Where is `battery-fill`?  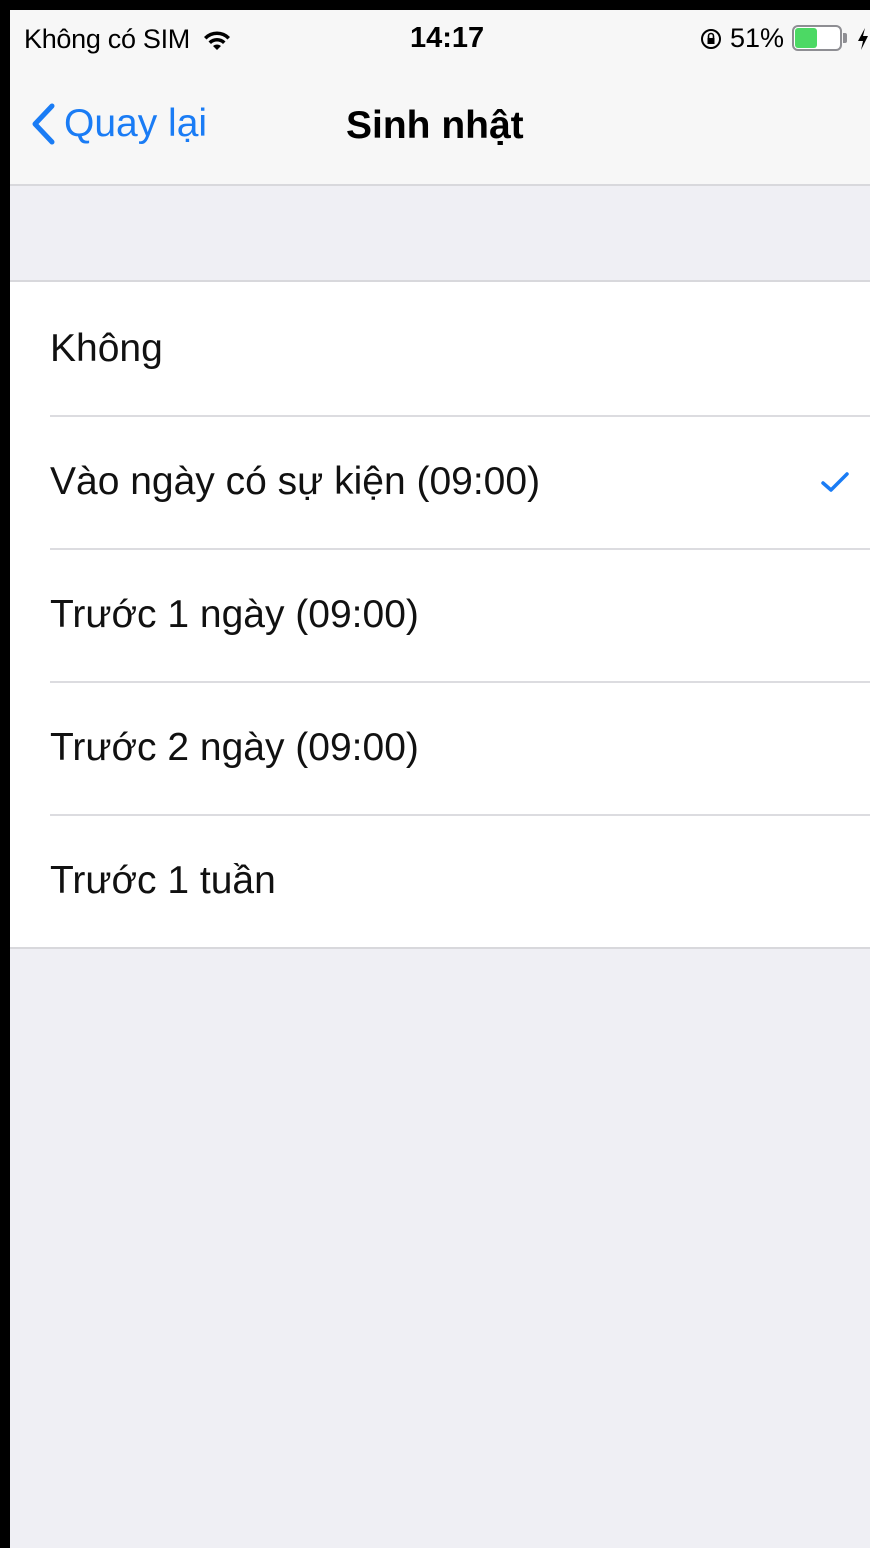 battery-fill is located at coordinates (806, 37).